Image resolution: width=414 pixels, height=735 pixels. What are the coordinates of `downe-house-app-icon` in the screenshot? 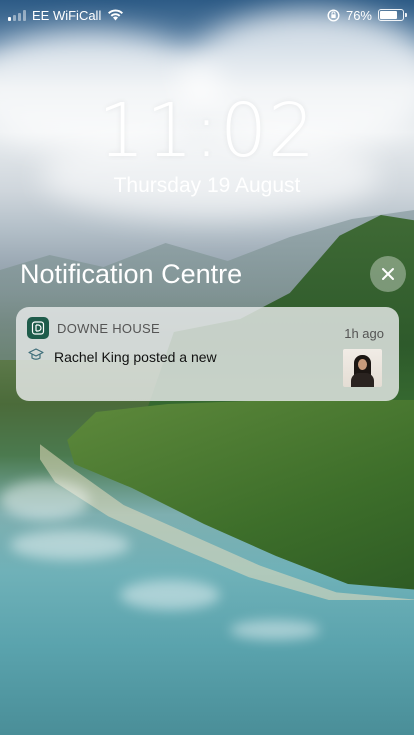 It's located at (38, 328).